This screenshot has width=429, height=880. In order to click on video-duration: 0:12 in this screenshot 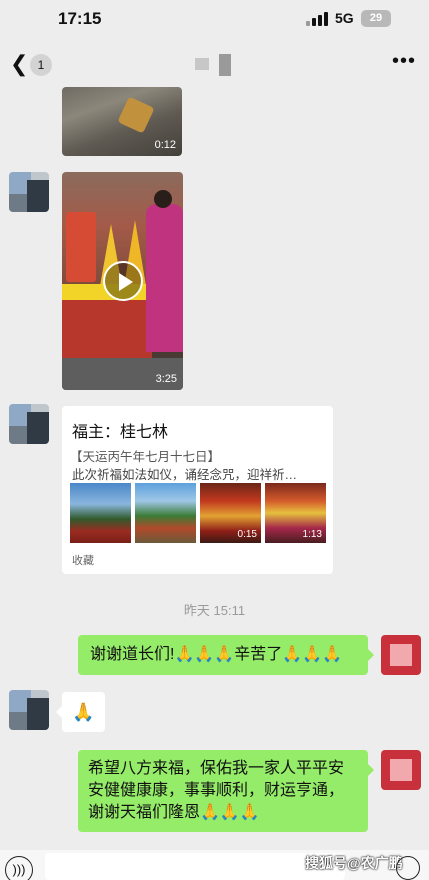, I will do `click(165, 145)`.